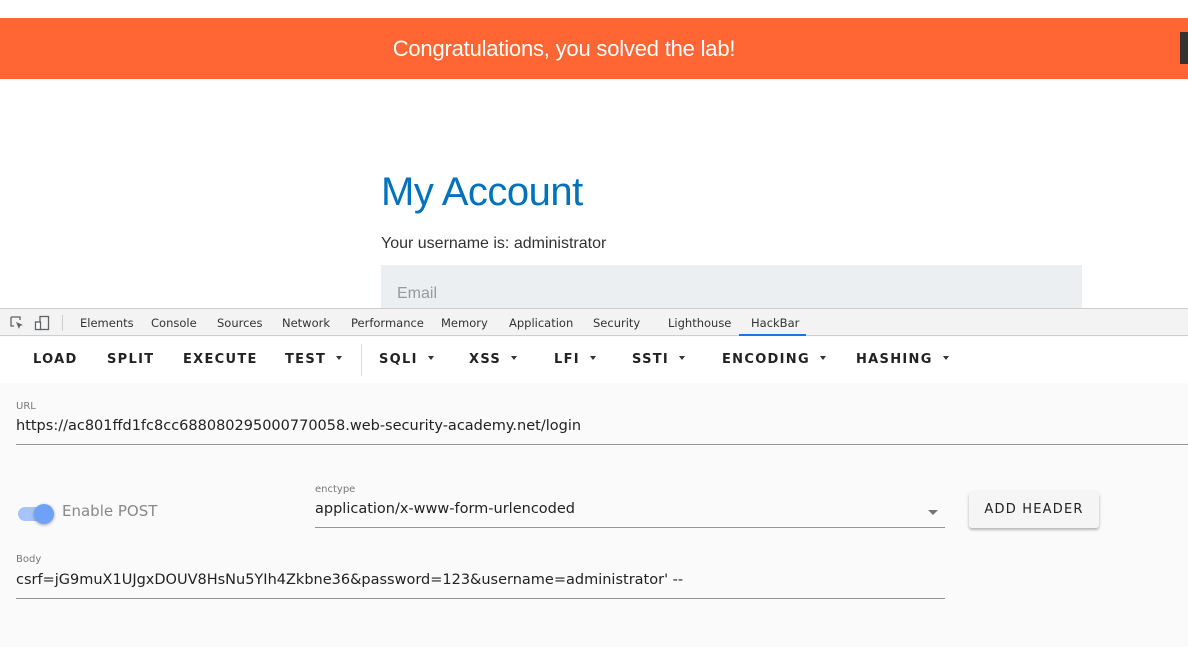 The height and width of the screenshot is (647, 1188). I want to click on tab-performance: Performance, so click(387, 323).